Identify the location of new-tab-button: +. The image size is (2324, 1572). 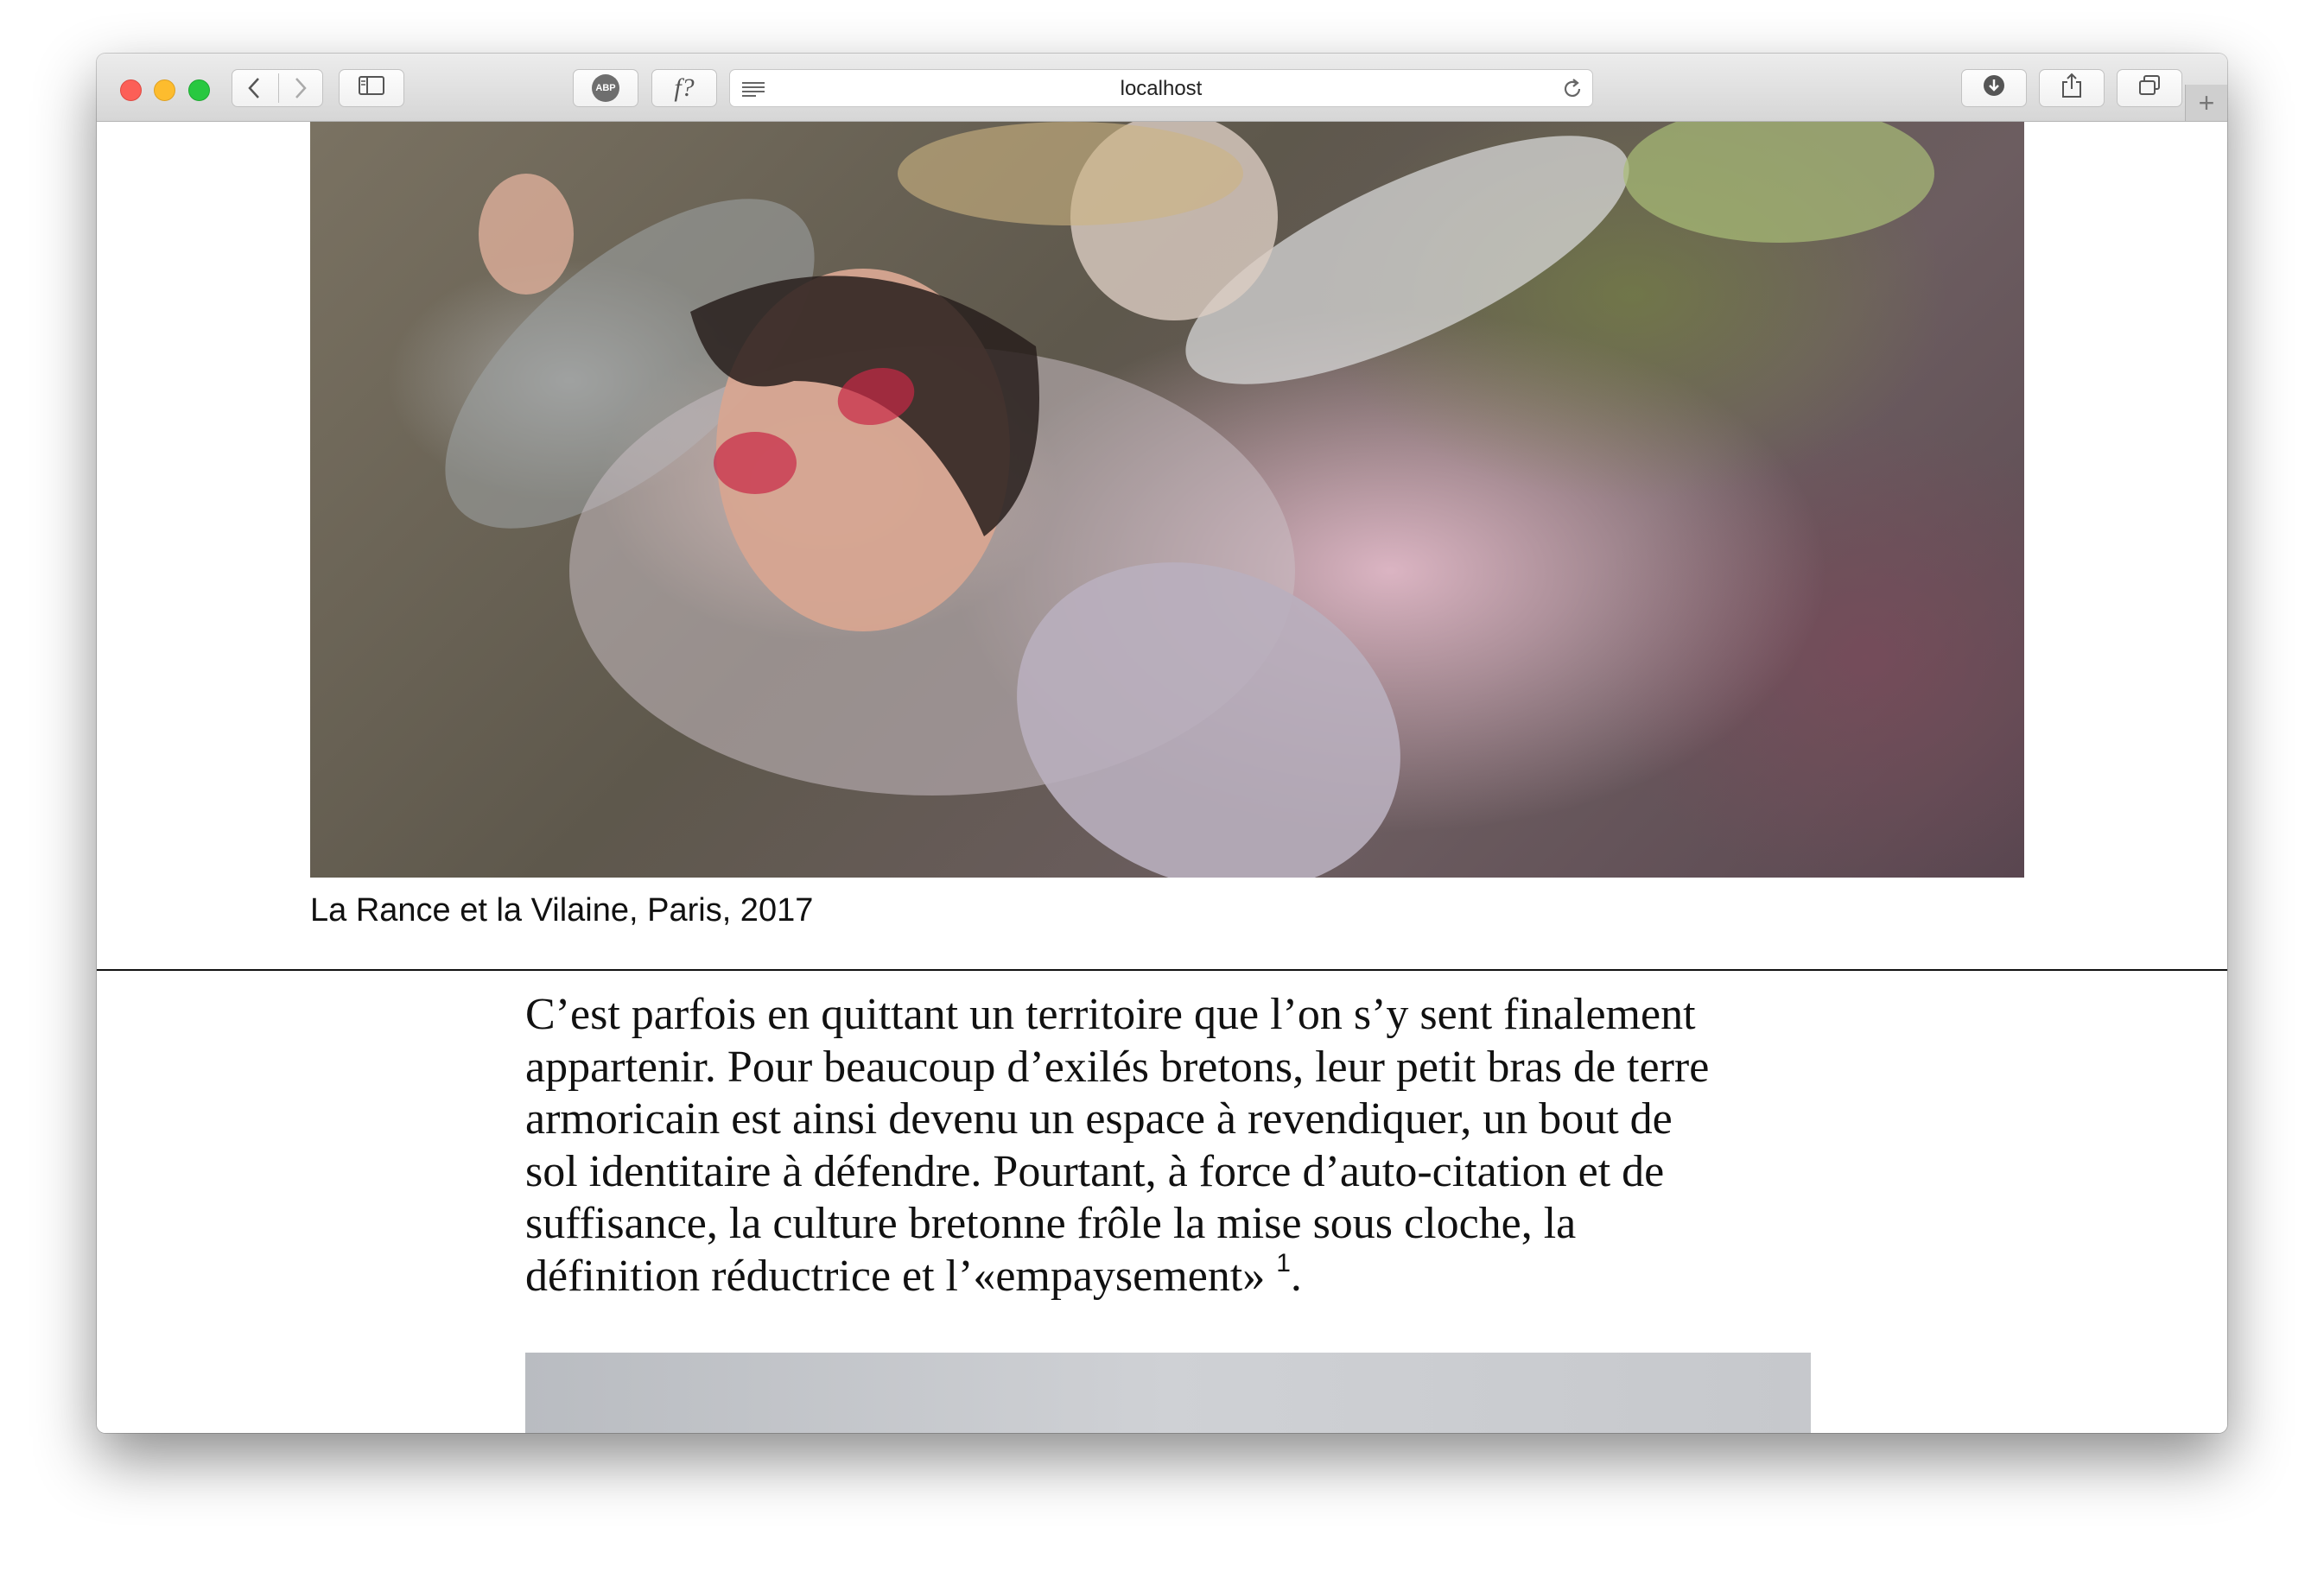
(2206, 103).